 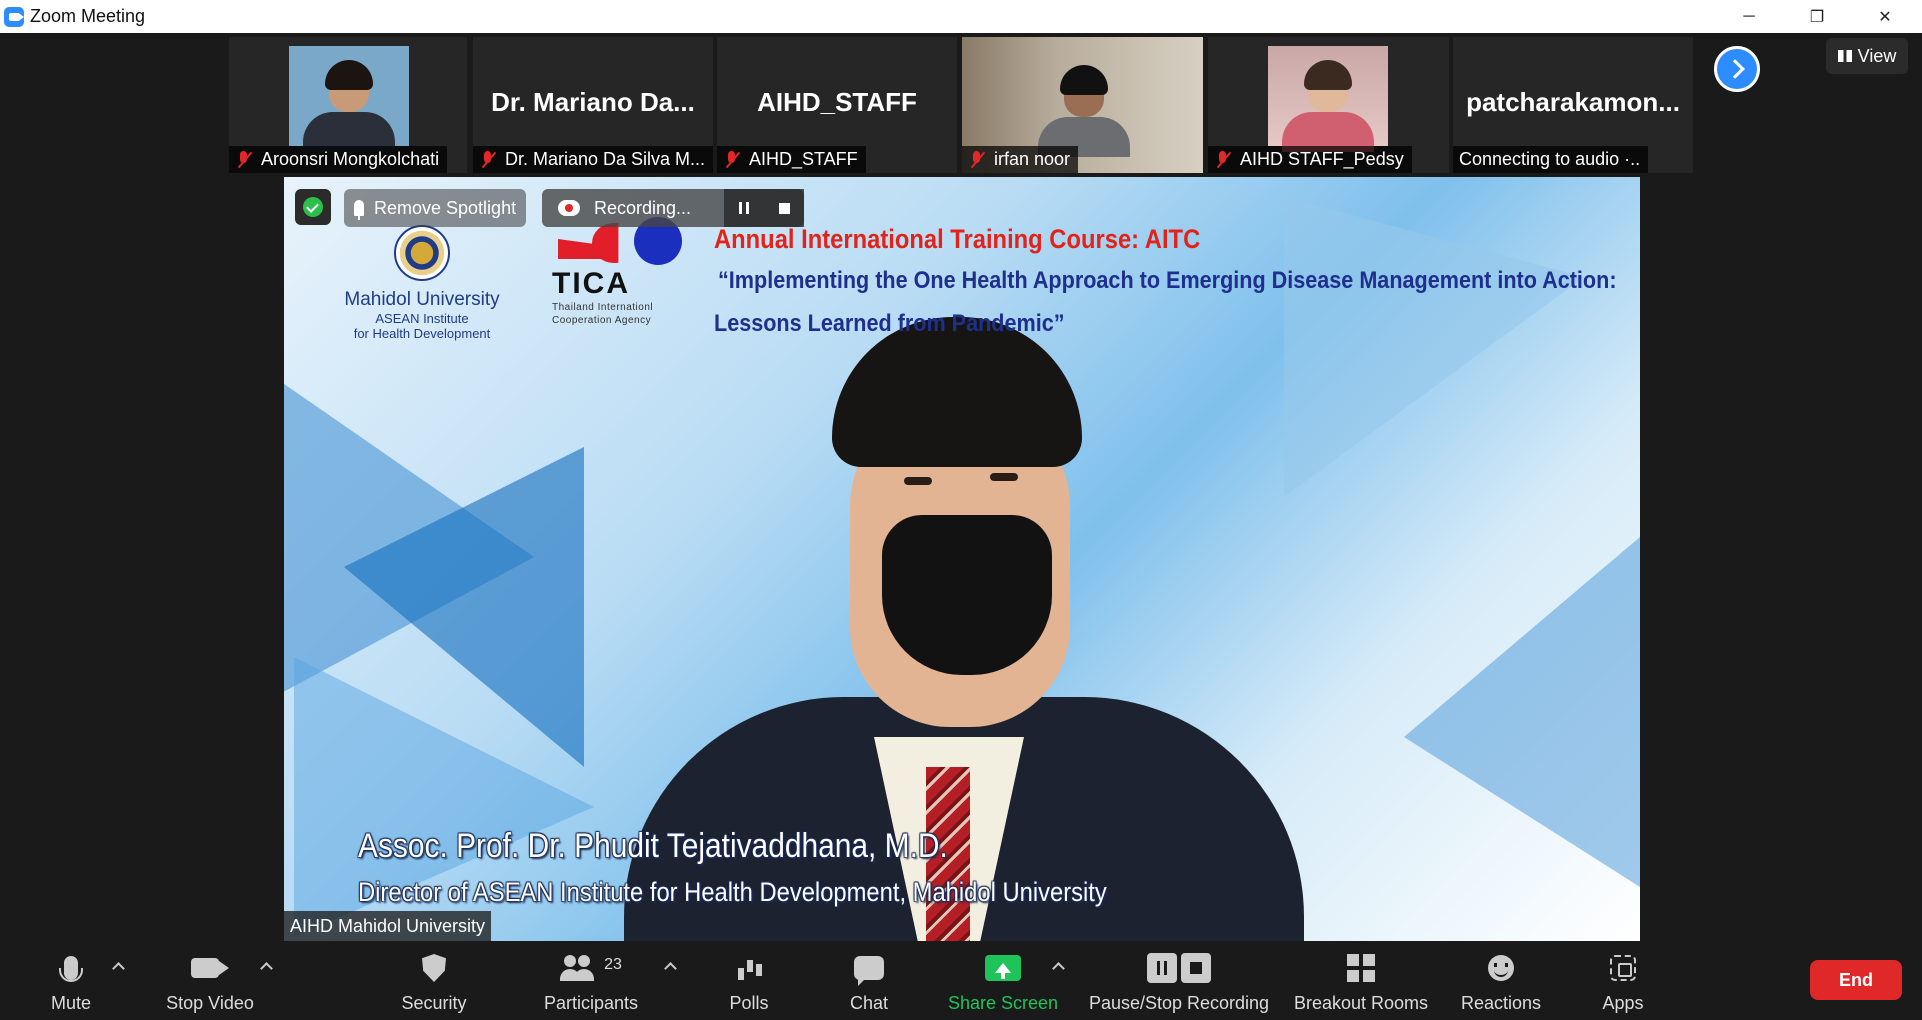 I want to click on participant-tile: irfan noor, so click(x=1082, y=105).